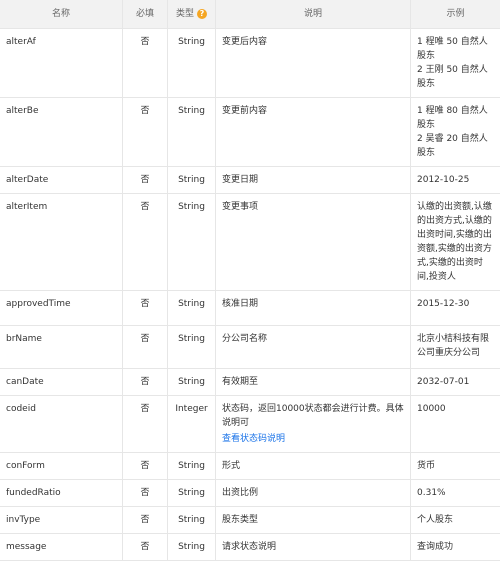 Image resolution: width=500 pixels, height=561 pixels. What do you see at coordinates (202, 14) in the screenshot?
I see `question-circle-icon: ?` at bounding box center [202, 14].